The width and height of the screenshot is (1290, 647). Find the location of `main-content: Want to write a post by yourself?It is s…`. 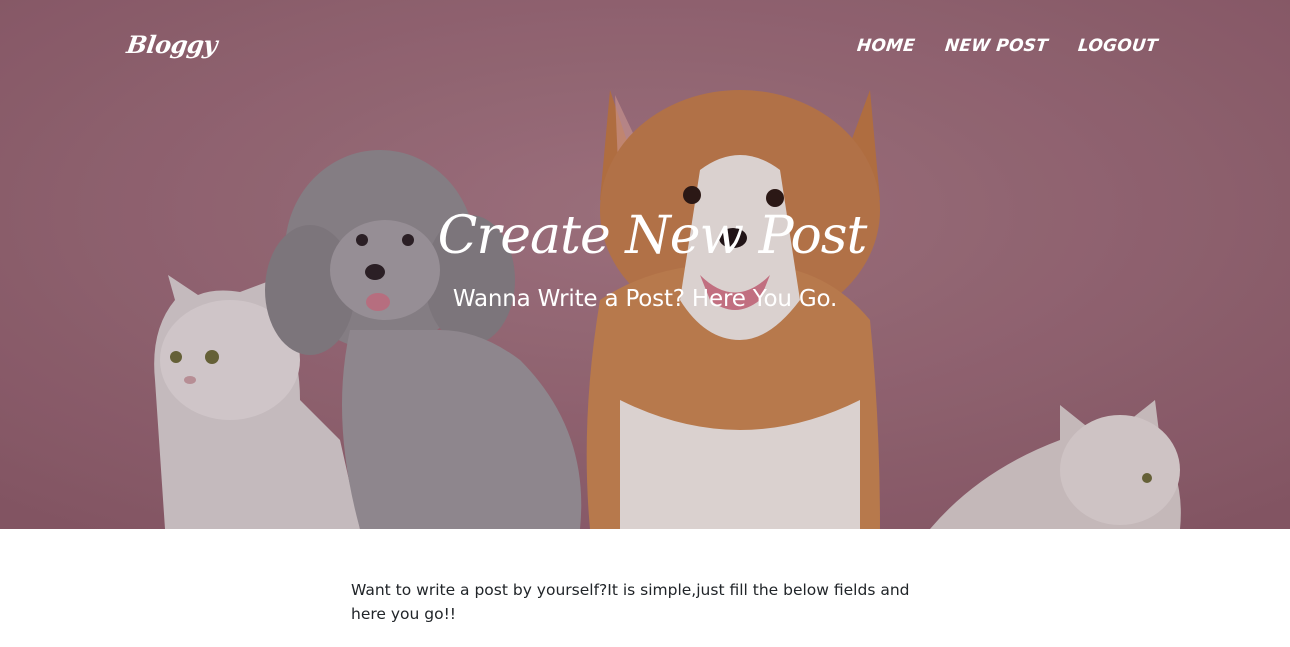

main-content: Want to write a post by yourself?It is s… is located at coordinates (646, 602).